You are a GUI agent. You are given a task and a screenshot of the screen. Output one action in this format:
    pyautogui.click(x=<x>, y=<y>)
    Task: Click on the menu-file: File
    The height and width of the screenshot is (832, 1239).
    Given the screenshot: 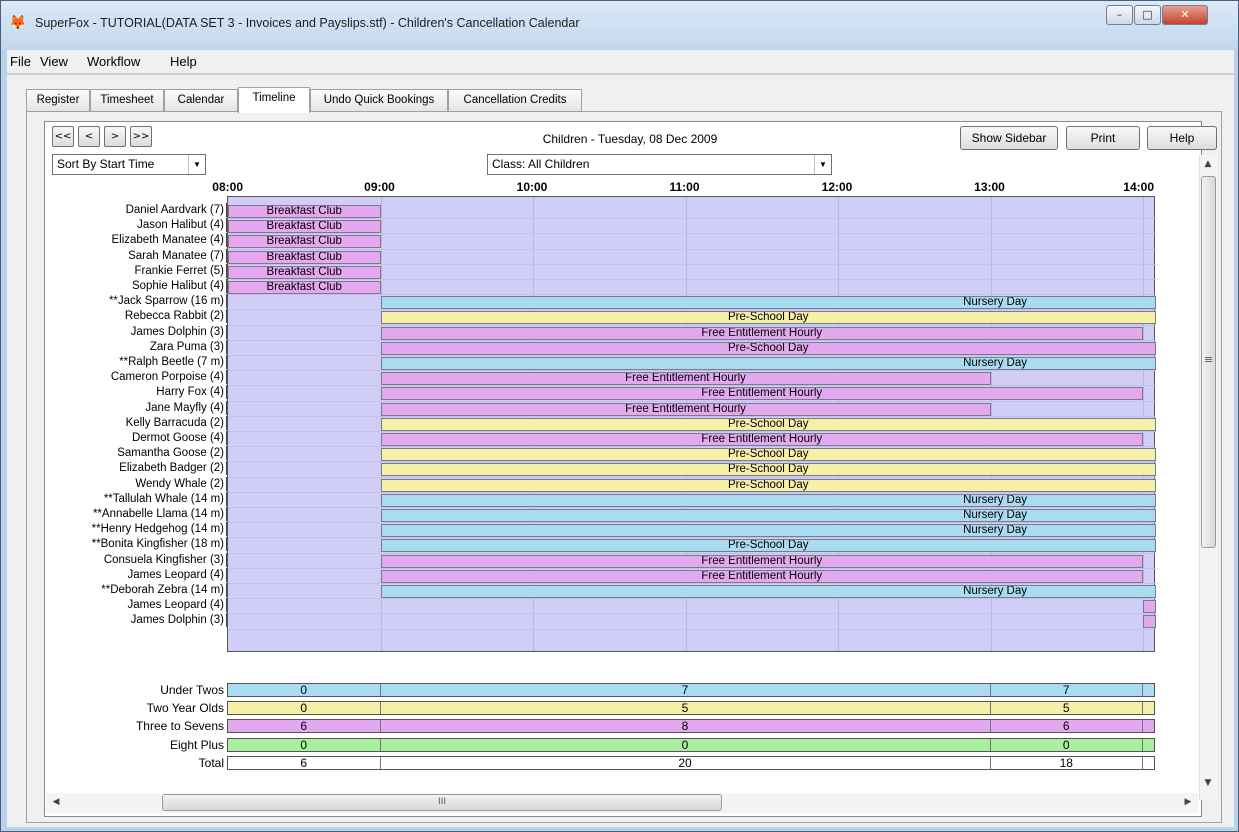 What is the action you would take?
    pyautogui.click(x=20, y=61)
    